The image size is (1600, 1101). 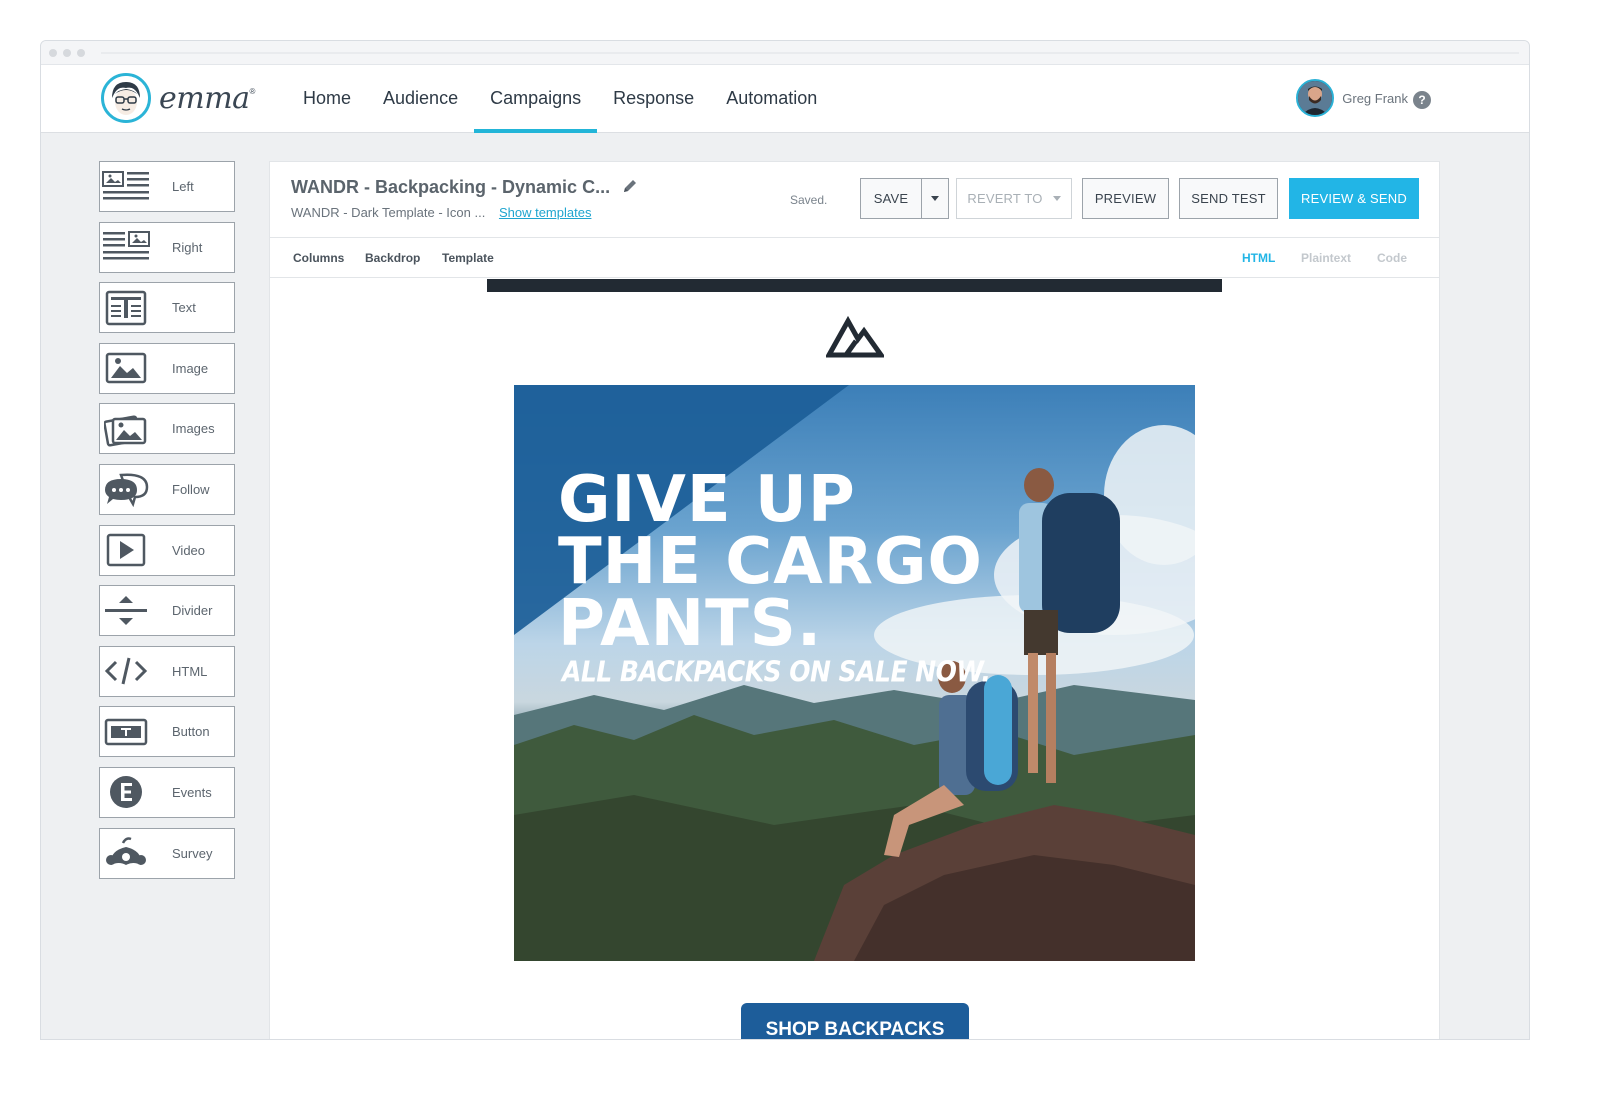 What do you see at coordinates (776, 671) in the screenshot?
I see `hero-subheadline: ALL BACKPACKS ON SALE NOW.` at bounding box center [776, 671].